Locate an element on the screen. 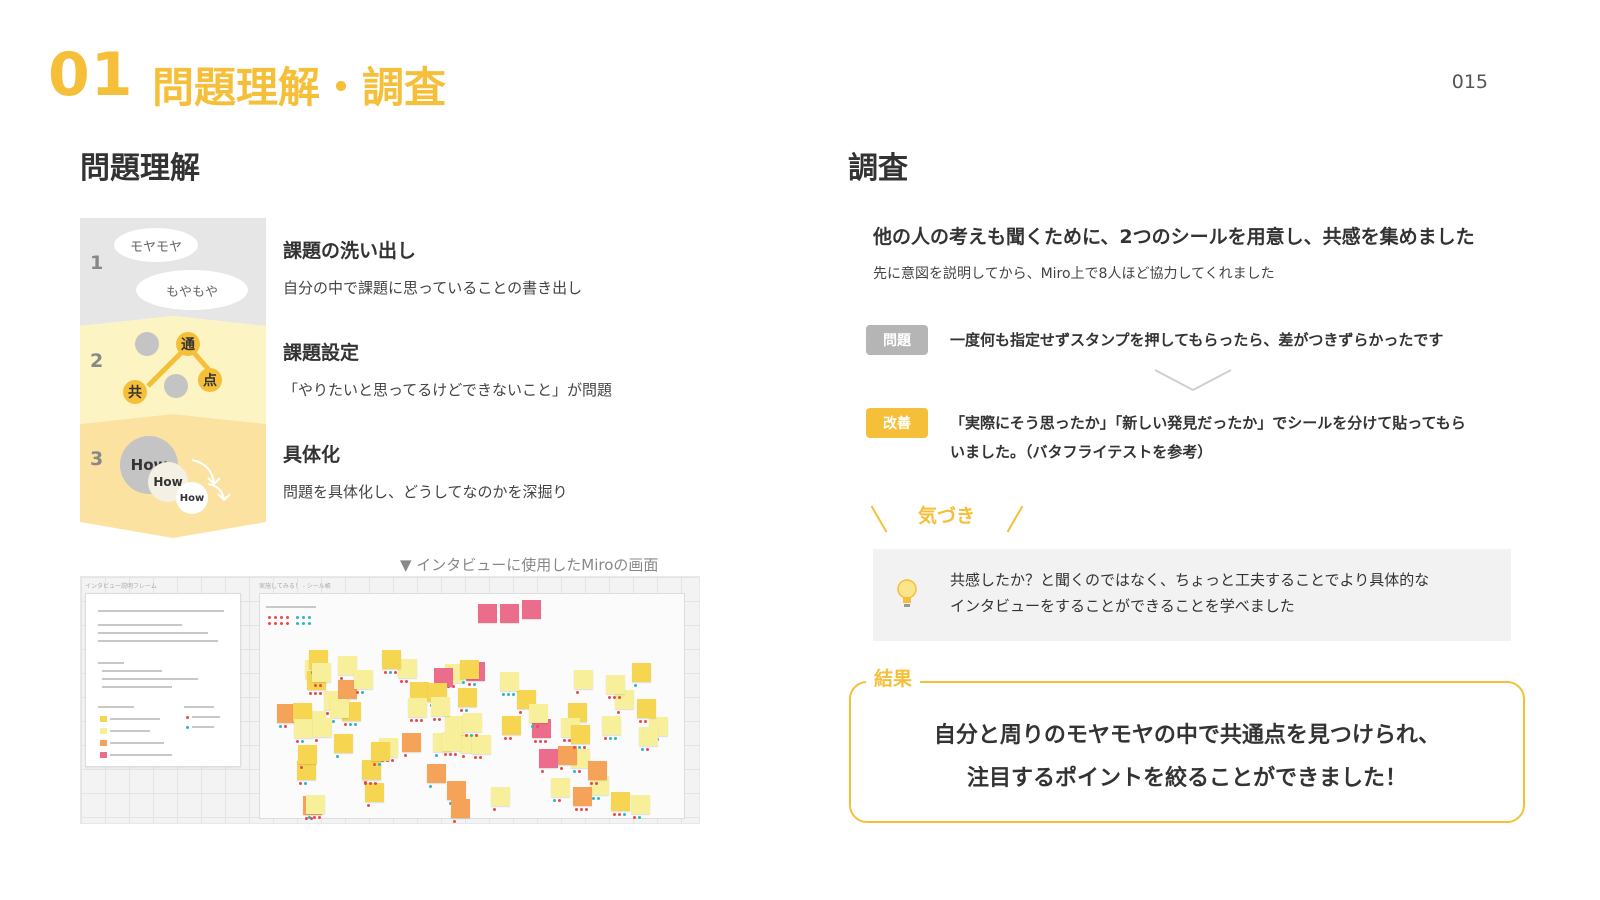 The width and height of the screenshot is (1600, 900). research-lead: 他の人の考えも聞くために、2つのシールを用意し、共感を集めました is located at coordinates (1174, 237).